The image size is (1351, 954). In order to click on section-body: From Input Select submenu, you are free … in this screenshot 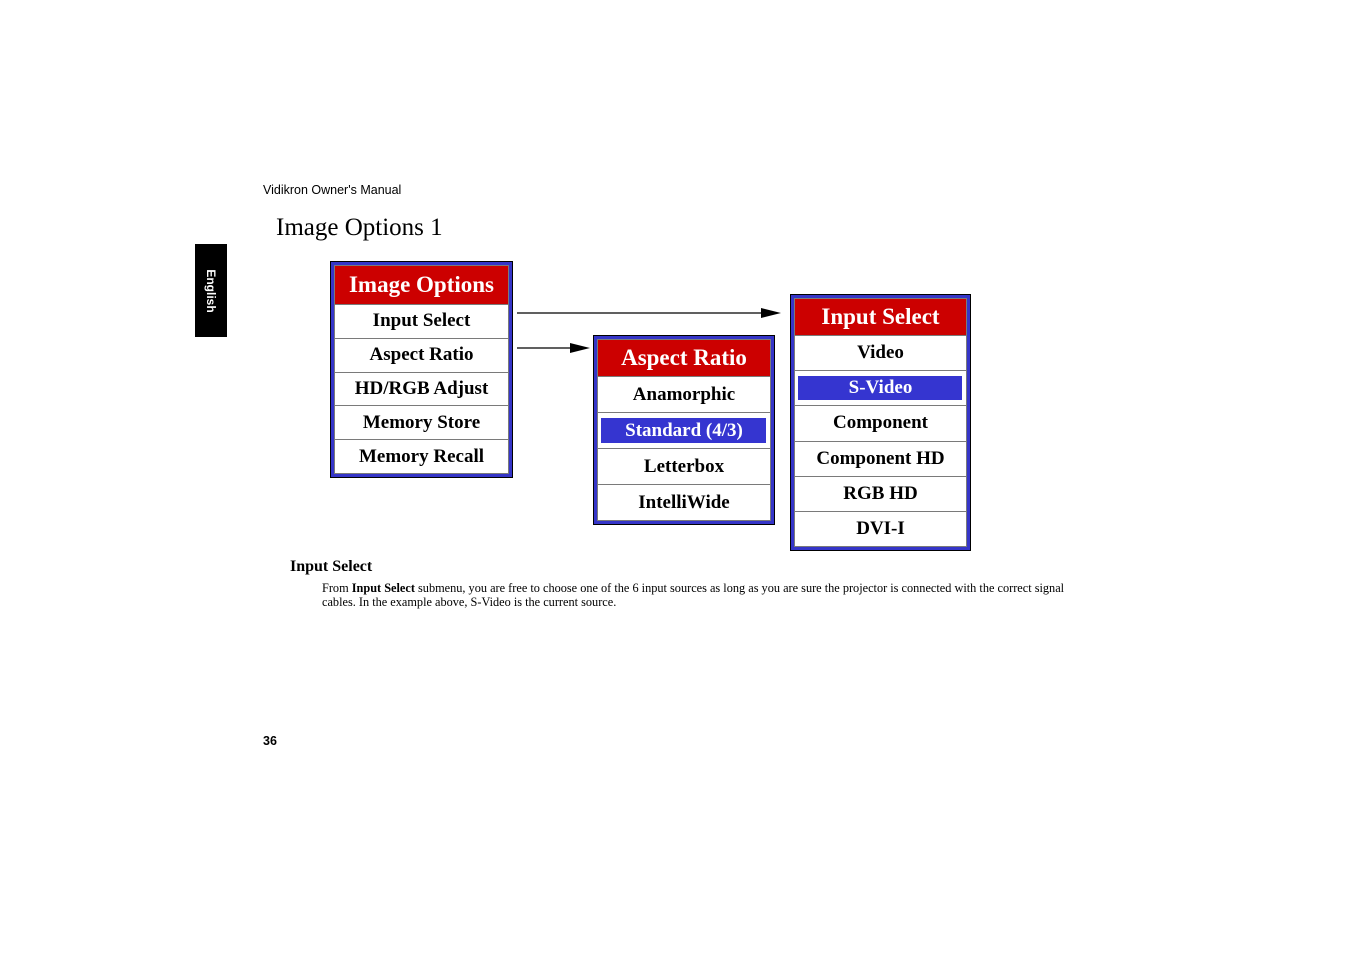, I will do `click(693, 595)`.